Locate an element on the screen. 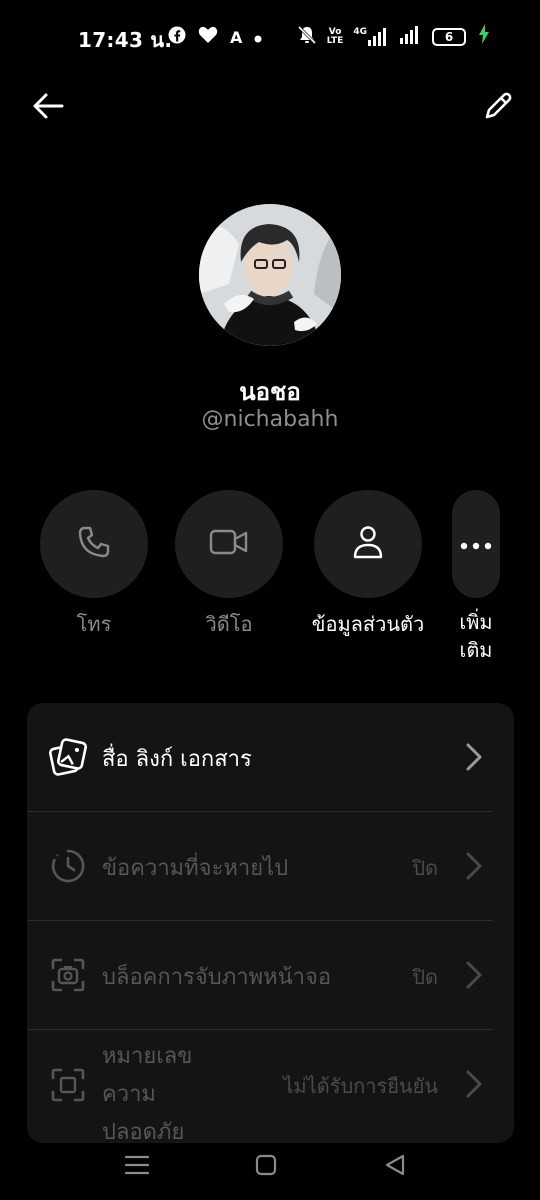  screenshot-icon is located at coordinates (68, 975).